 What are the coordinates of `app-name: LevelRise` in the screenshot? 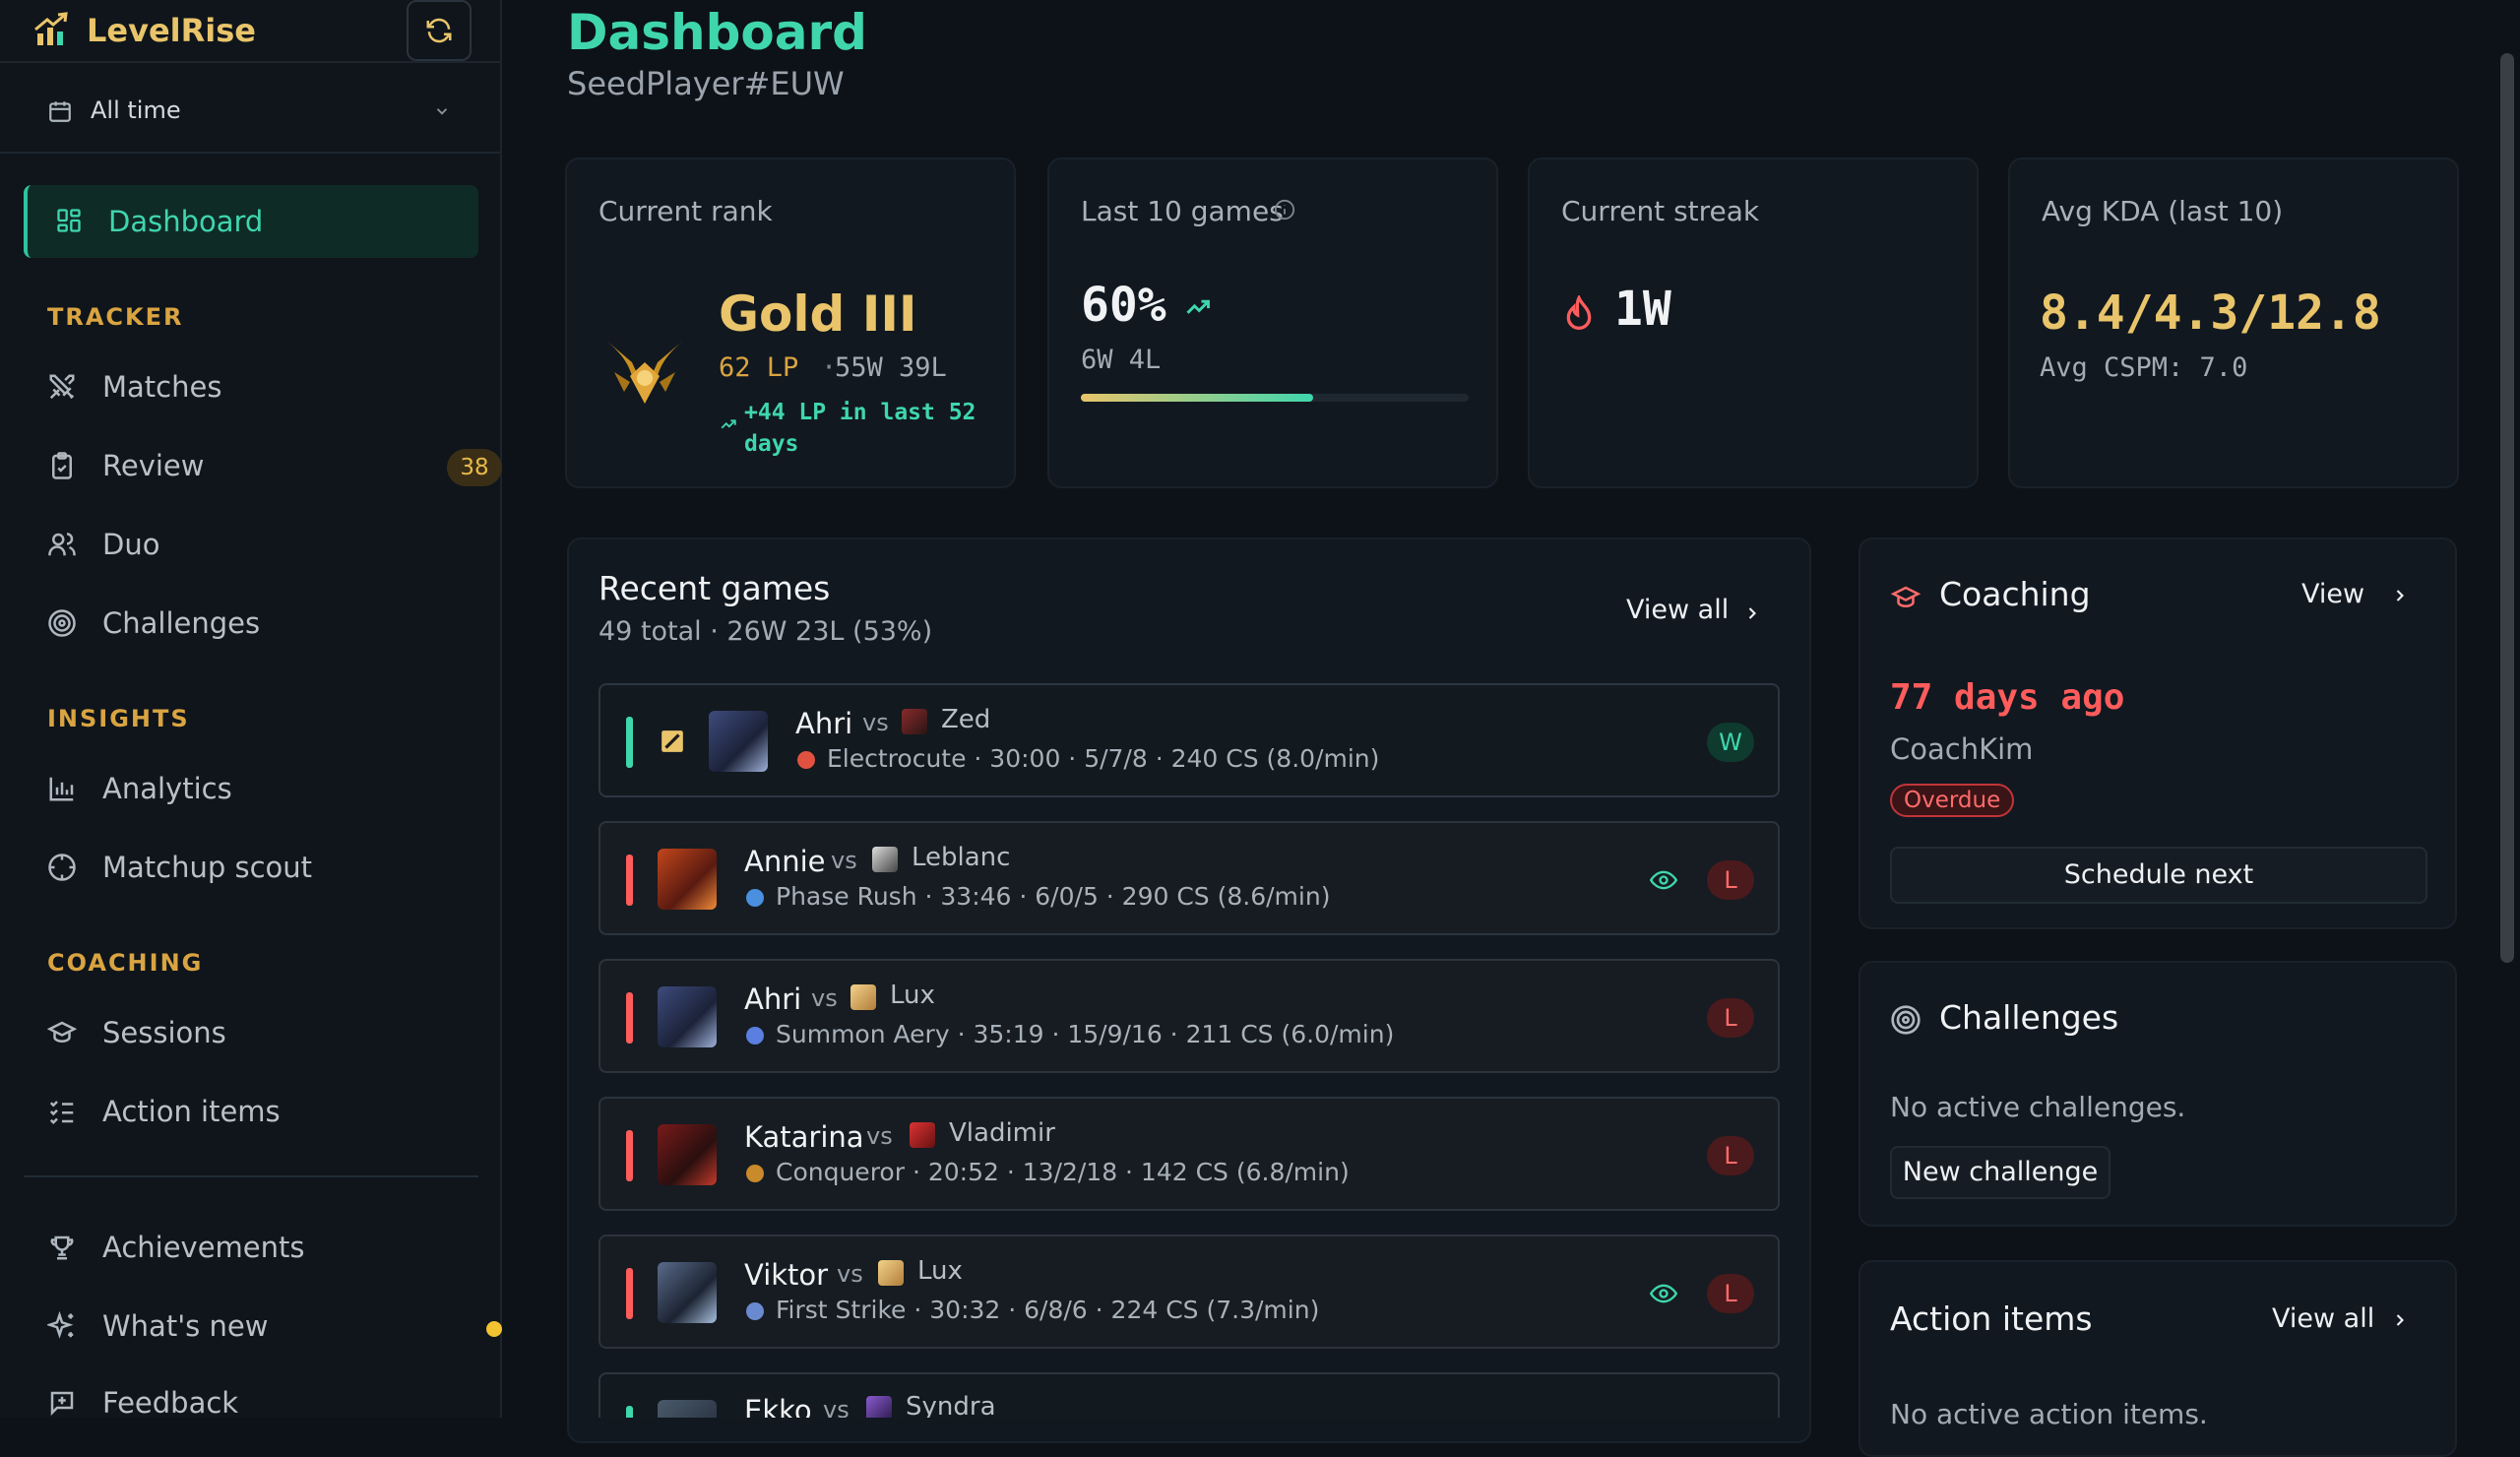 It's located at (171, 30).